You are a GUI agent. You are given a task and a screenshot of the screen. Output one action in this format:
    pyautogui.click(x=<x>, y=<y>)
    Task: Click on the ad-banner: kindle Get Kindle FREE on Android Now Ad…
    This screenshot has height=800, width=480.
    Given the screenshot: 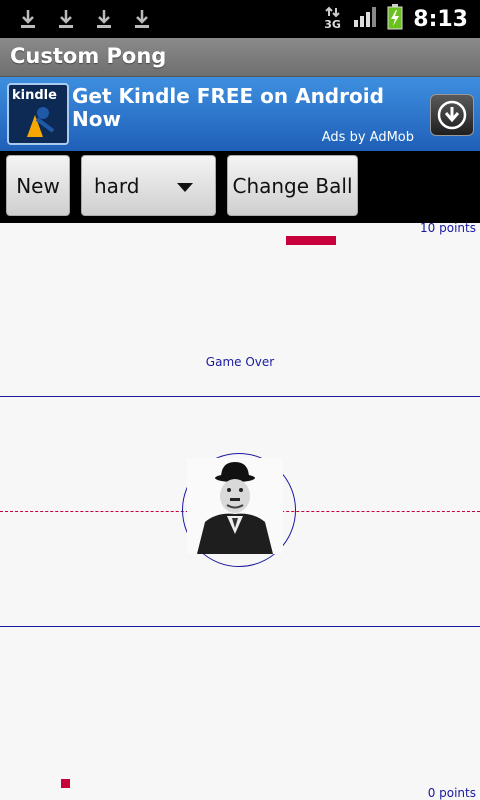 What is the action you would take?
    pyautogui.click(x=240, y=114)
    